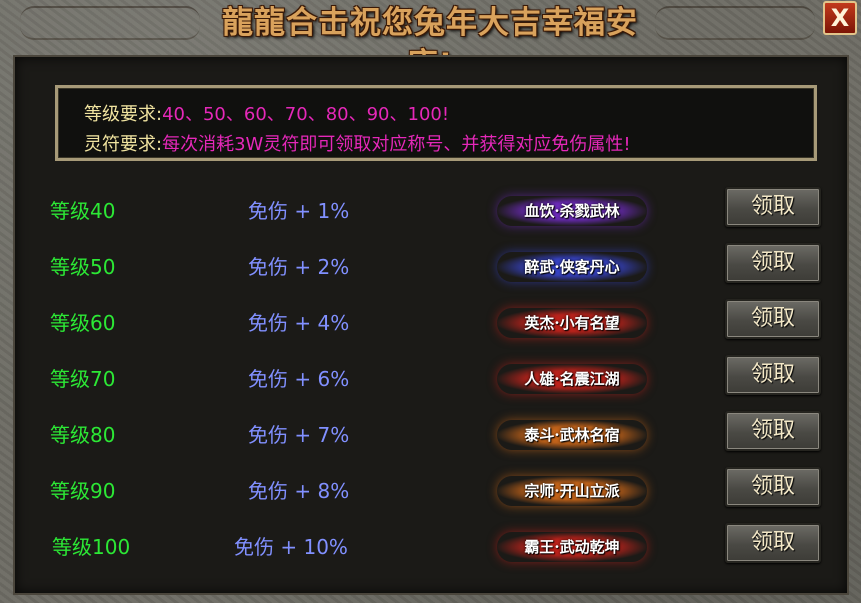 This screenshot has height=603, width=861. What do you see at coordinates (572, 491) in the screenshot?
I see `reward-title-badge: 宗师·开山立派` at bounding box center [572, 491].